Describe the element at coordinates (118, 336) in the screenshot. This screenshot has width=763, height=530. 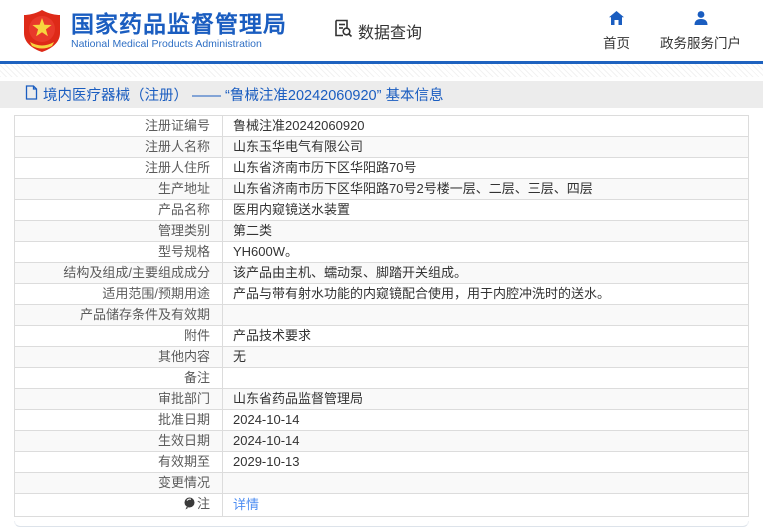
I see `row-label: 附件` at that location.